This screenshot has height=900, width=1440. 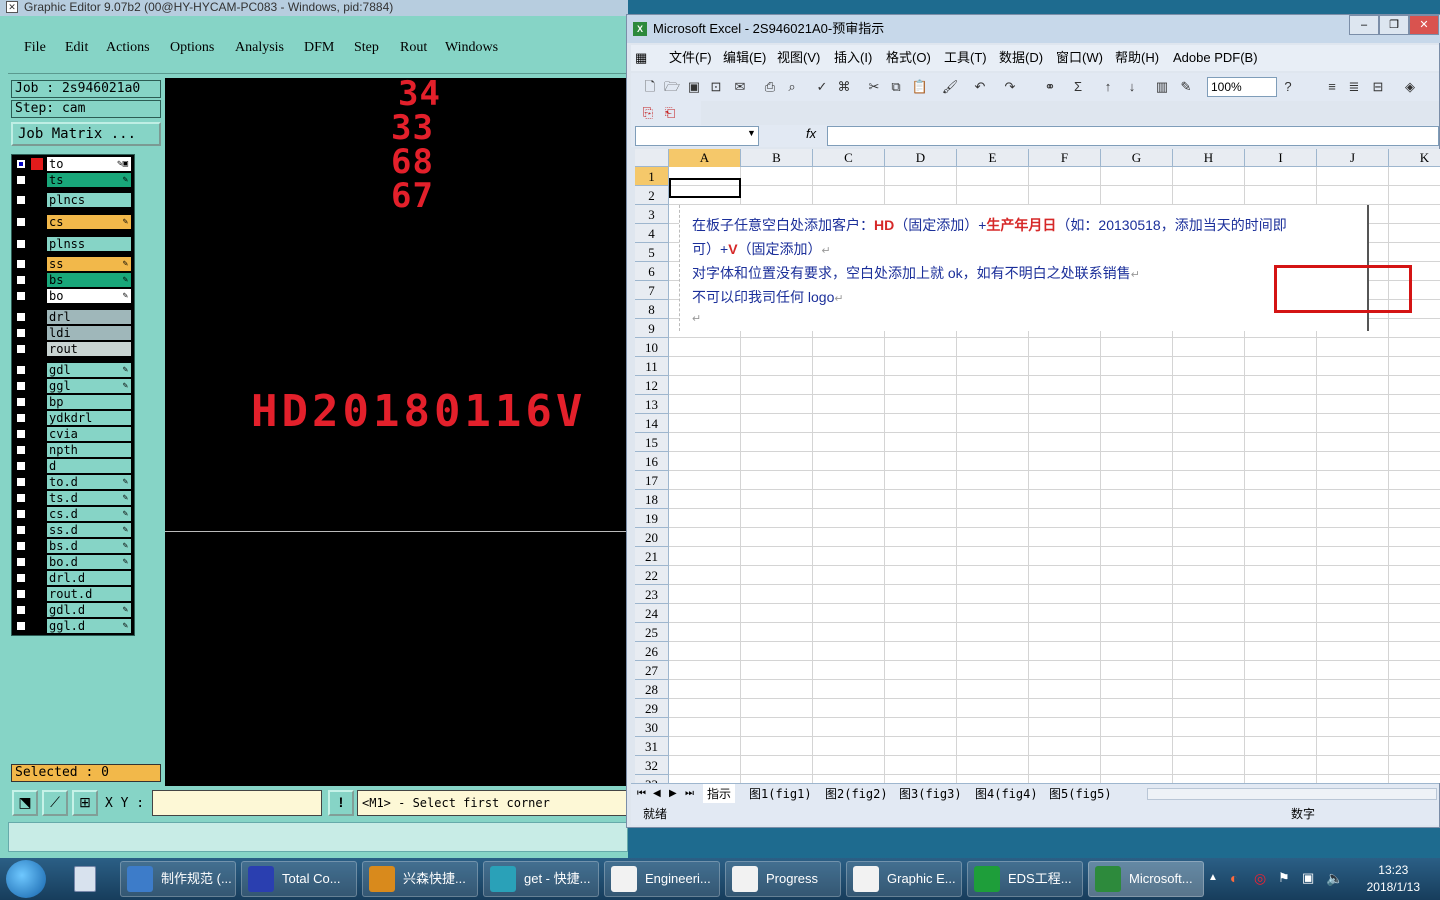 I want to click on menu-actions: Actions, so click(x=128, y=48).